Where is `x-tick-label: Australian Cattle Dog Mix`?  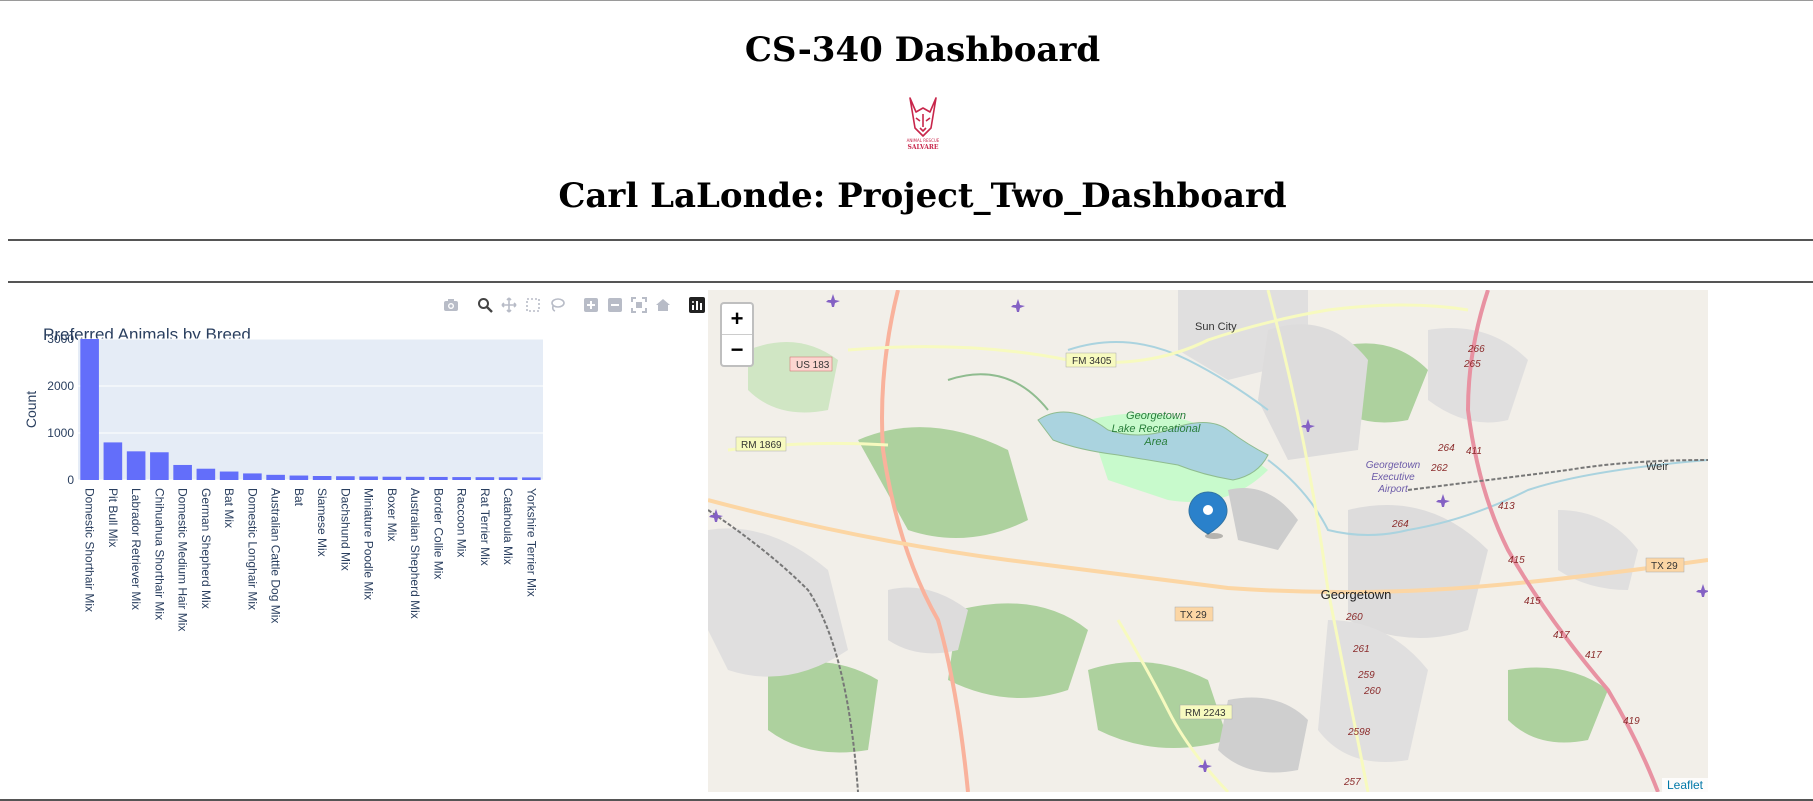
x-tick-label: Australian Cattle Dog Mix is located at coordinates (276, 555).